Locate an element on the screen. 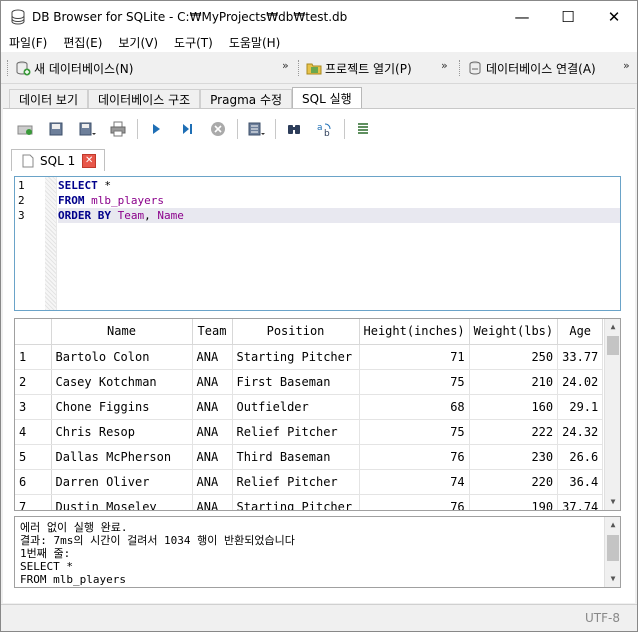 Image resolution: width=638 pixels, height=632 pixels. new-database-button: 새 데이터베이스(N) is located at coordinates (74, 68).